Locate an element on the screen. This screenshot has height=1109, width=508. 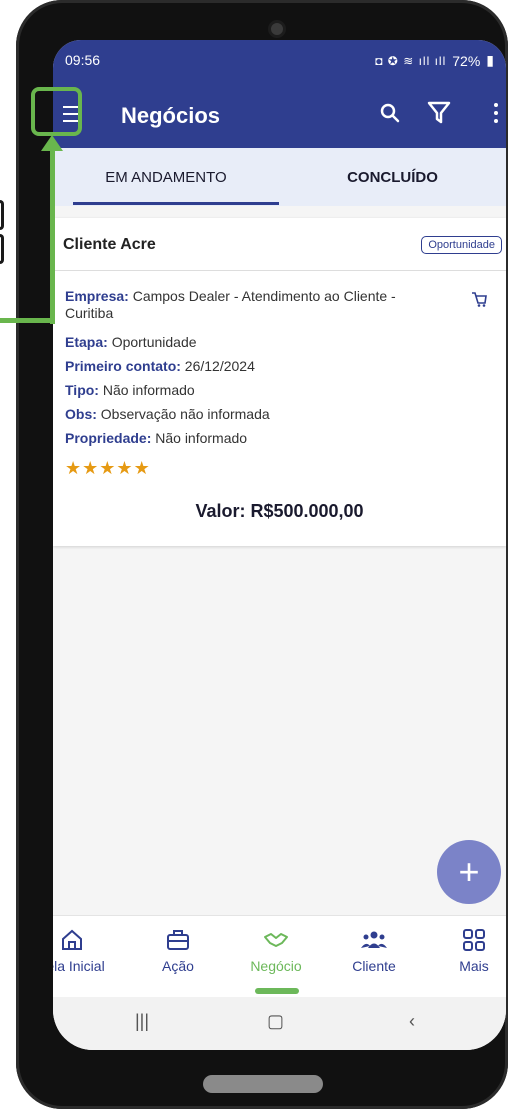
active-tab-indicator is located at coordinates (176, 203).